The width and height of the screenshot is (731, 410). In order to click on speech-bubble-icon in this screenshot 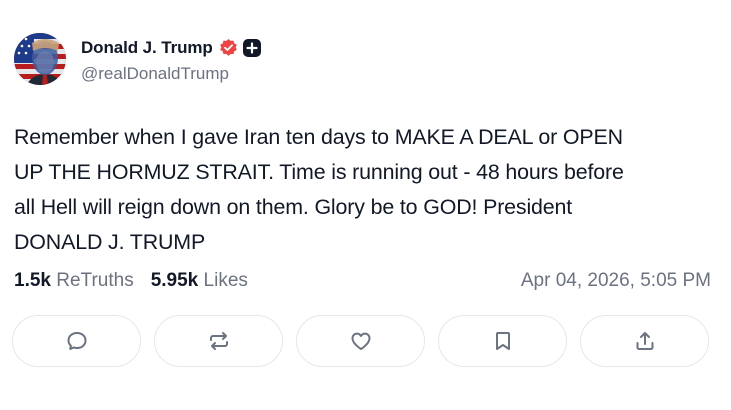, I will do `click(76, 341)`.